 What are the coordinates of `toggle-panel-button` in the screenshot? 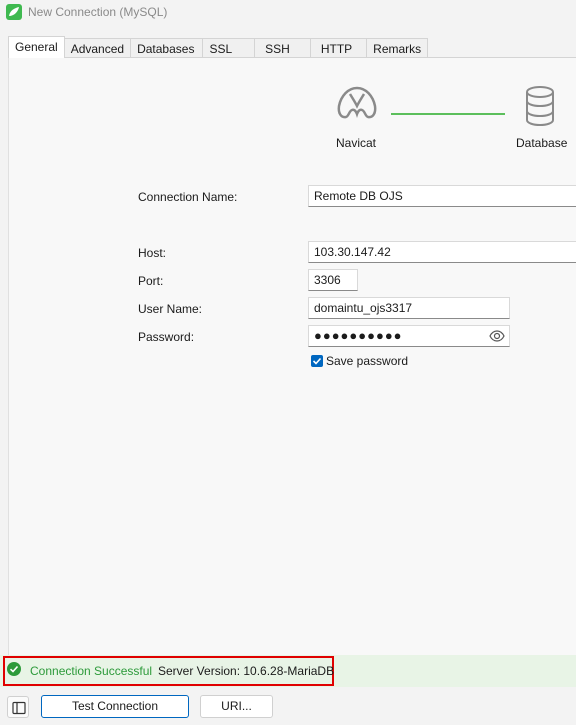 It's located at (18, 707).